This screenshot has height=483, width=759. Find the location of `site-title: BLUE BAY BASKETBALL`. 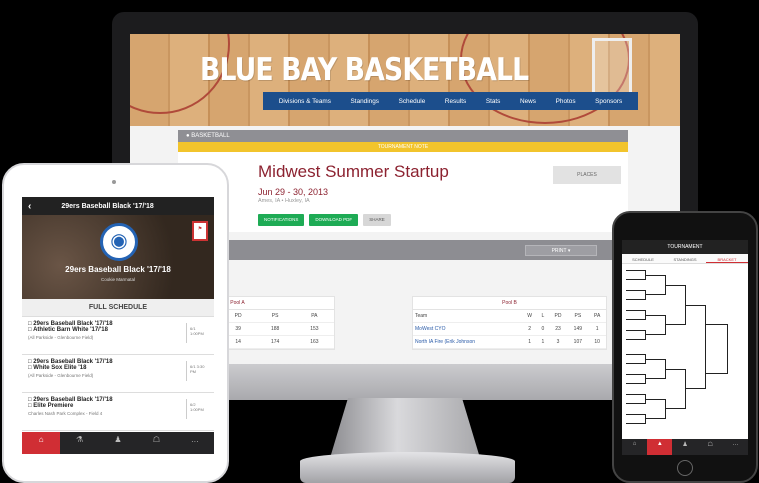

site-title: BLUE BAY BASKETBALL is located at coordinates (364, 70).